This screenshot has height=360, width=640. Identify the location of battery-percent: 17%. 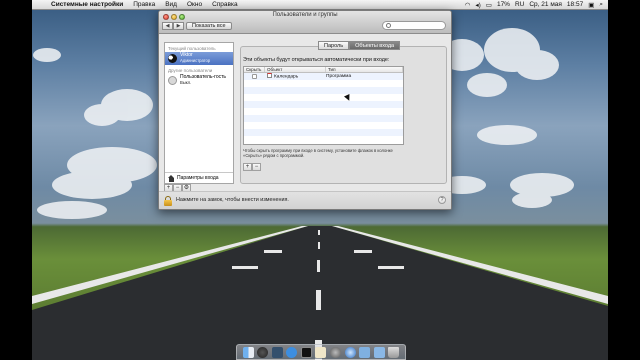
(503, 4).